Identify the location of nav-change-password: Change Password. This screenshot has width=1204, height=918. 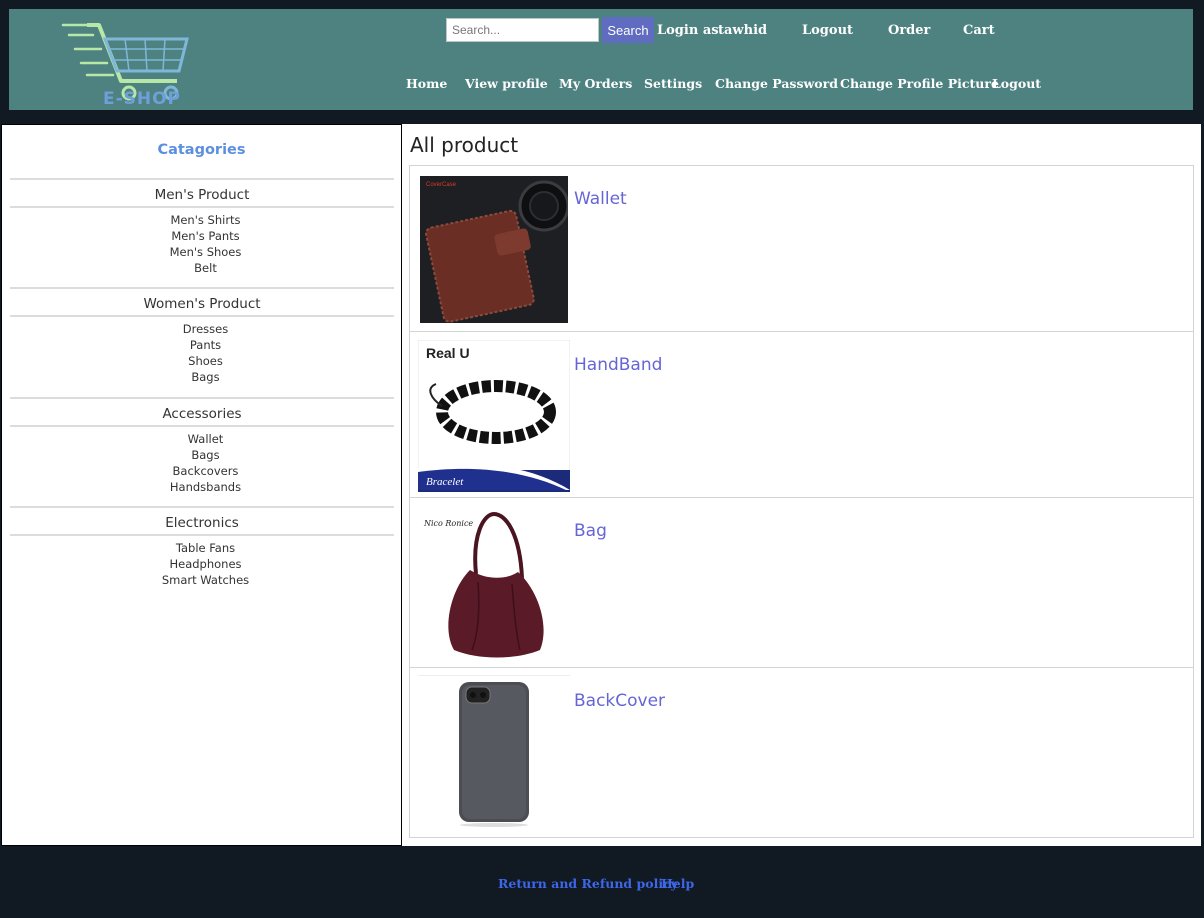
(776, 83).